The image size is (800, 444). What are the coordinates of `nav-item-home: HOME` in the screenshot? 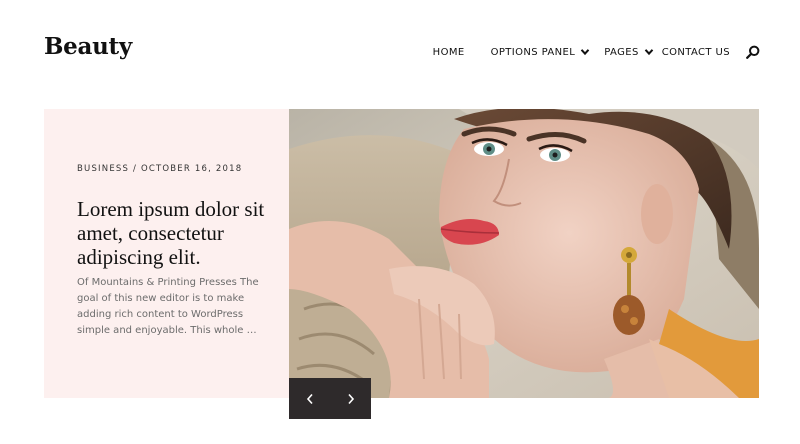 It's located at (449, 52).